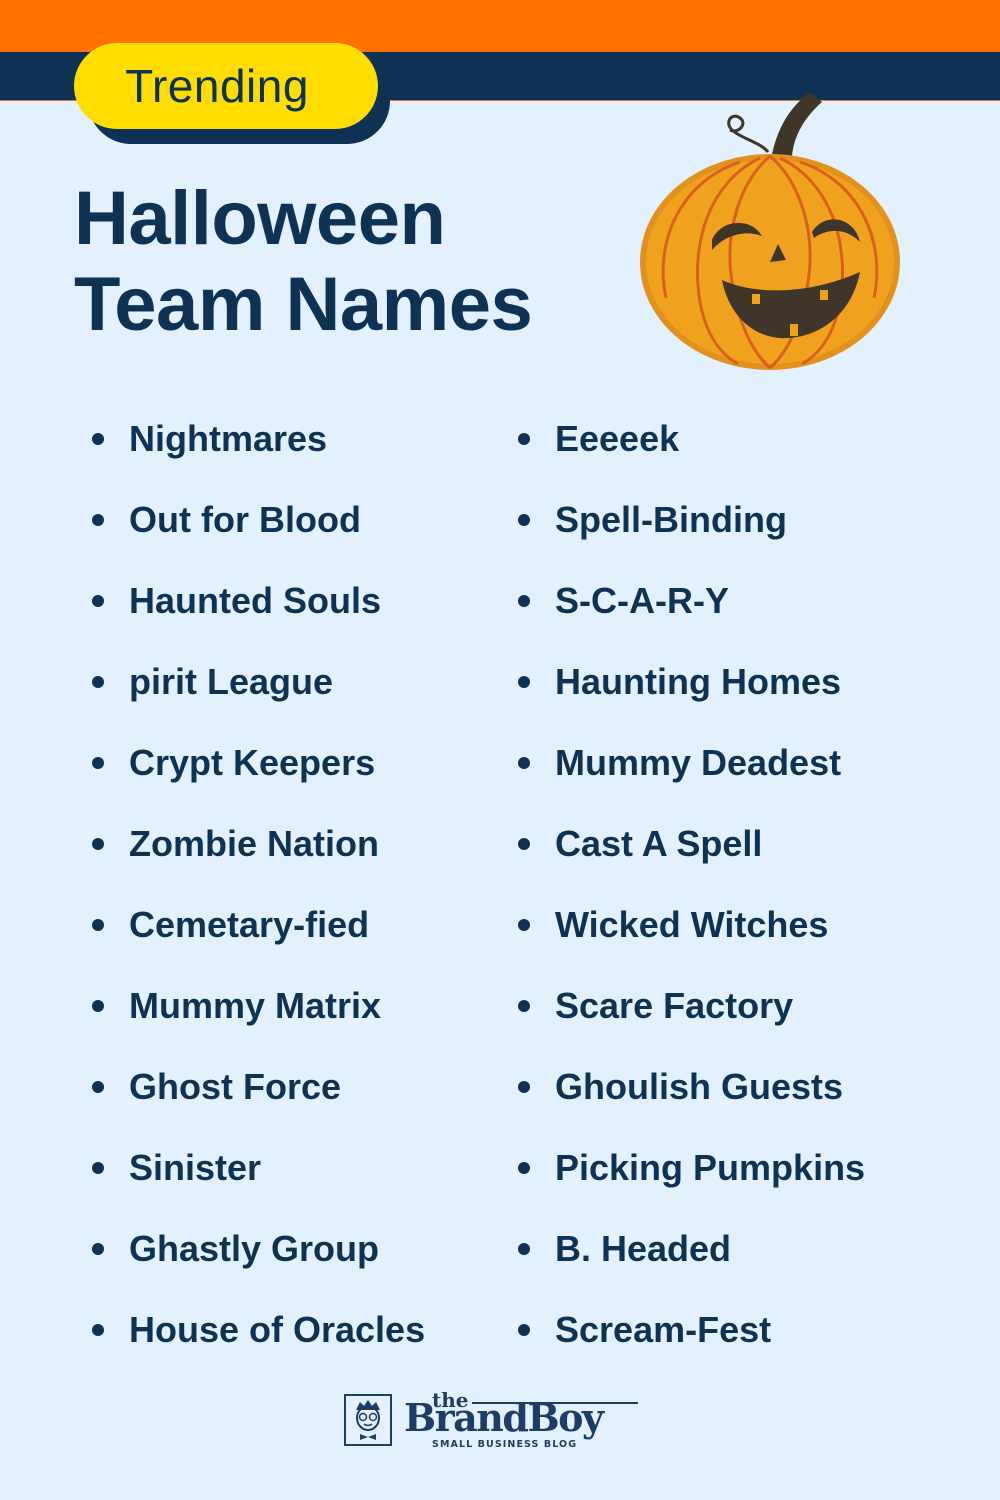 Image resolution: width=1000 pixels, height=1500 pixels. I want to click on list-item: B. Headed, so click(691, 1262).